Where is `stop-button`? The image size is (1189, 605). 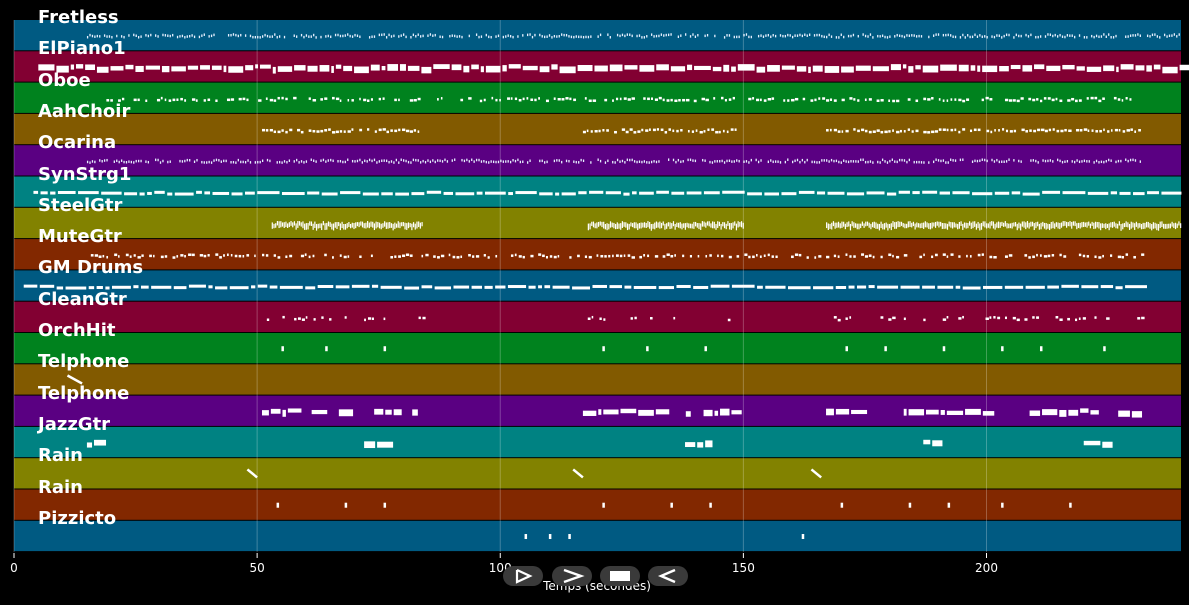 stop-button is located at coordinates (620, 576).